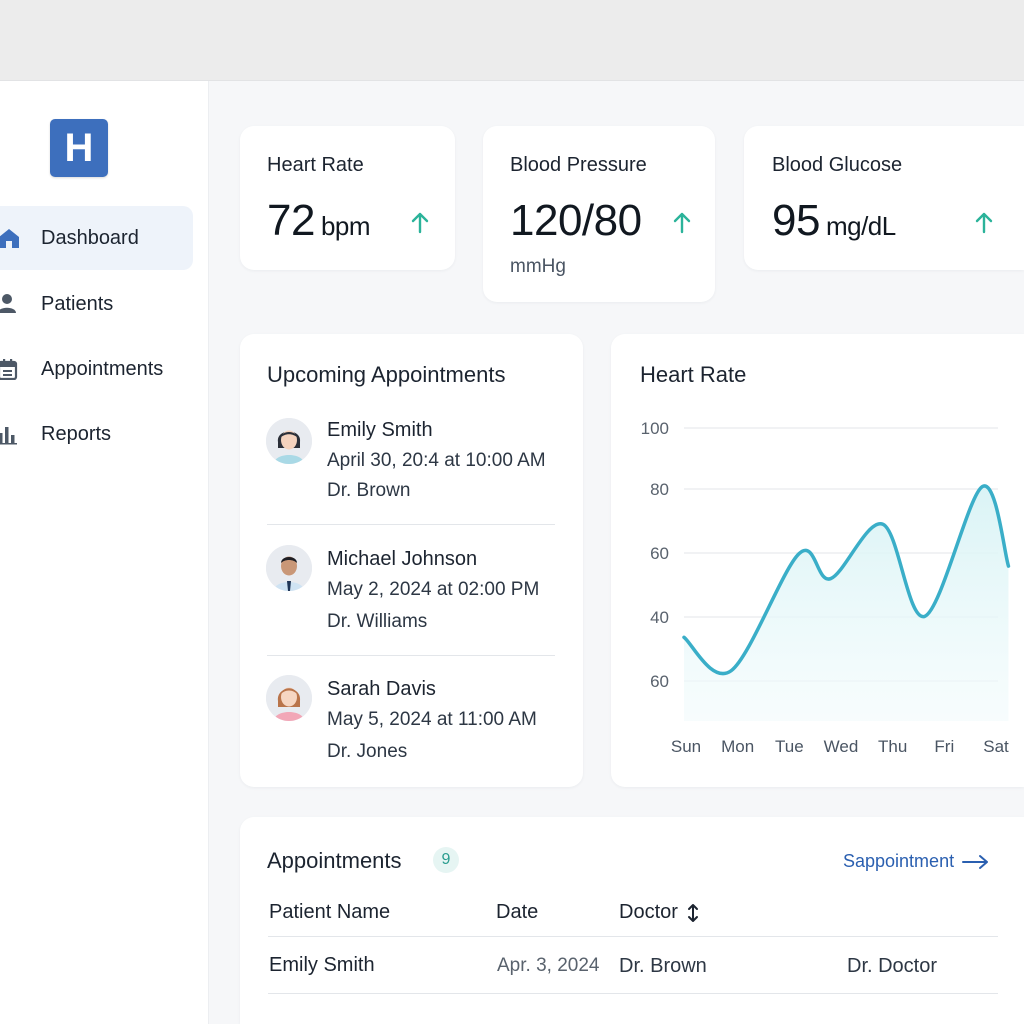 This screenshot has height=1024, width=1024. Describe the element at coordinates (90, 237) in the screenshot. I see `sidebar-item-label: Dashboard` at that location.